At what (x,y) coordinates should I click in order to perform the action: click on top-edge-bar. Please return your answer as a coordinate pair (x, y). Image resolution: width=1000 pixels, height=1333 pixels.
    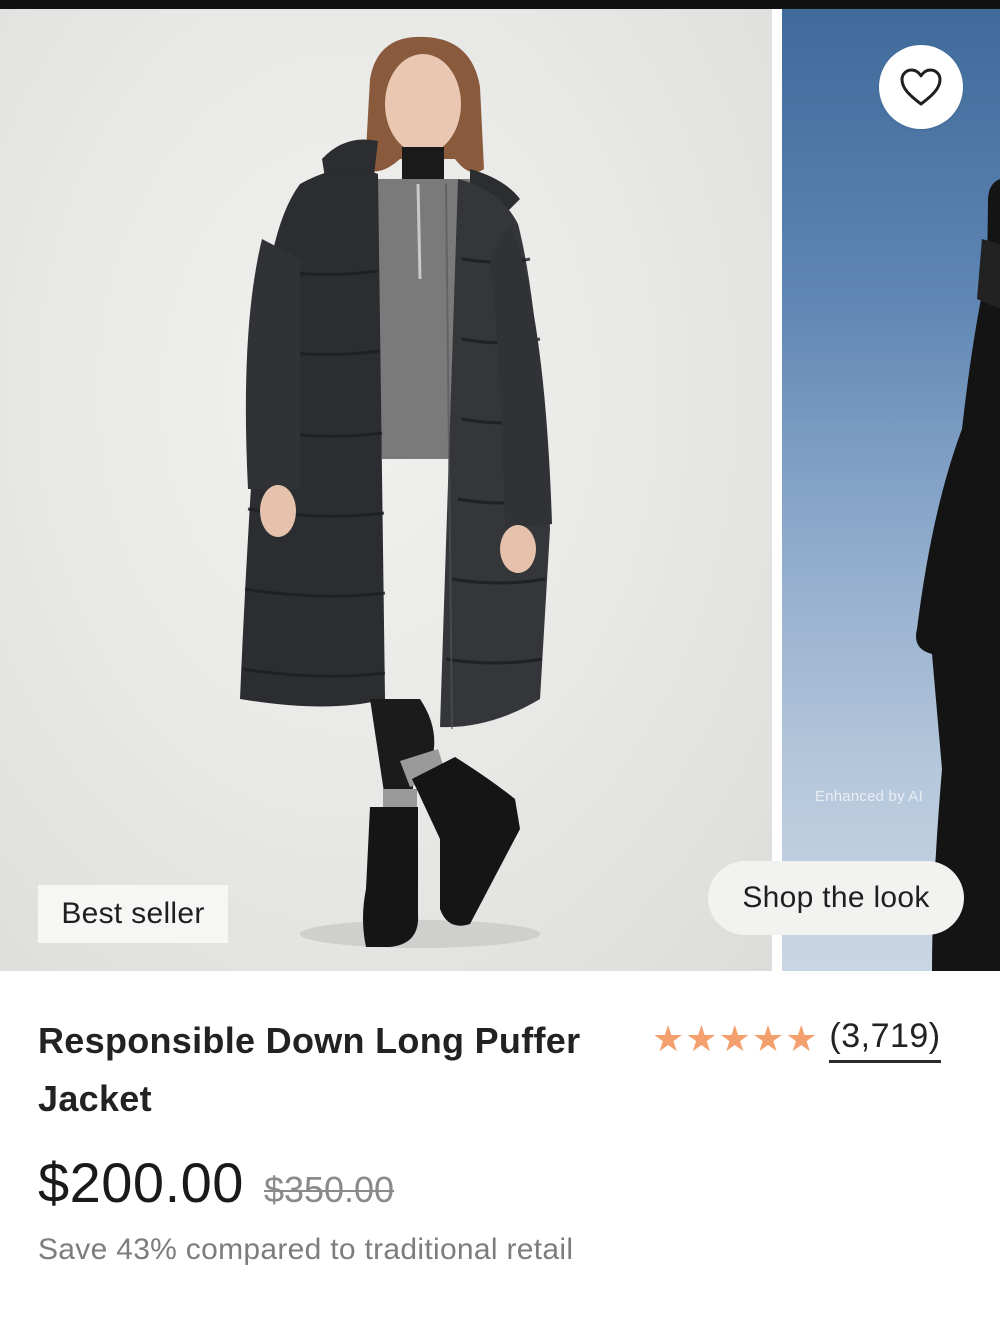
    Looking at the image, I should click on (500, 4).